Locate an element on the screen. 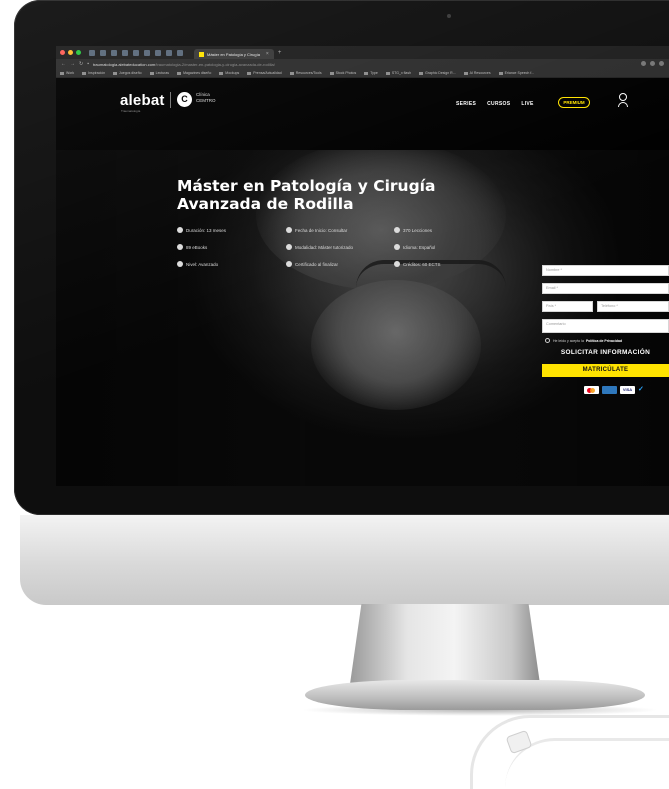 The image size is (669, 789). main-nav: SERIES CURSOS LIVE is located at coordinates (495, 104).